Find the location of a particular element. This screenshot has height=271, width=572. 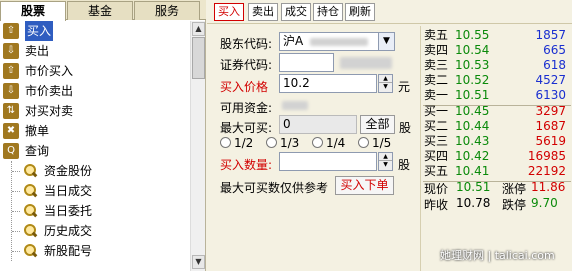

scroll-up-icon: ▲ is located at coordinates (198, 29).